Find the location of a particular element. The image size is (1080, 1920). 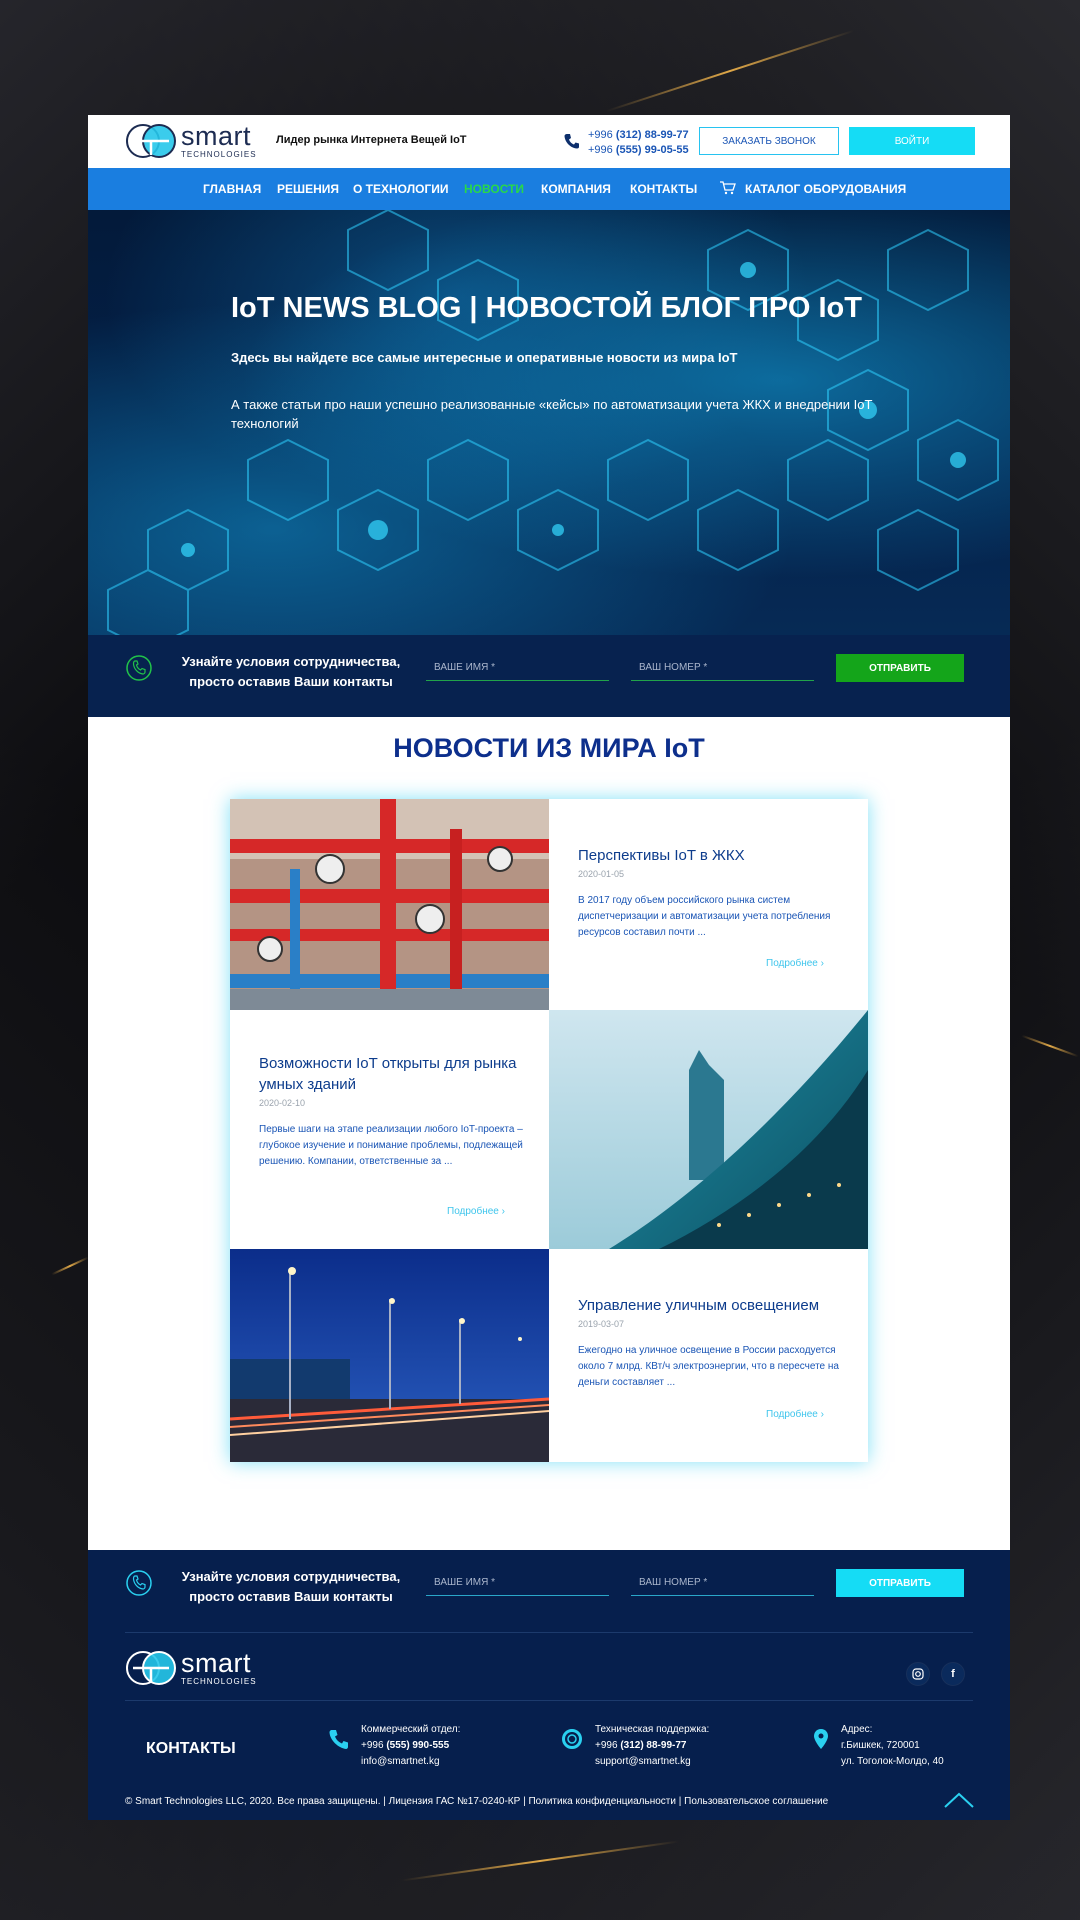

news-title-1: Перспективы IoT в ЖКХ is located at coordinates (710, 855).